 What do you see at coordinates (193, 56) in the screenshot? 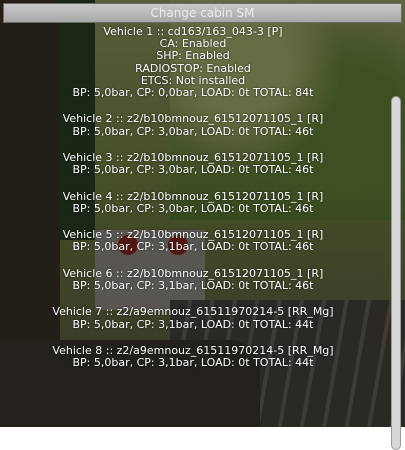
I see `vehicle-detail-shp: SHP: Enabled` at bounding box center [193, 56].